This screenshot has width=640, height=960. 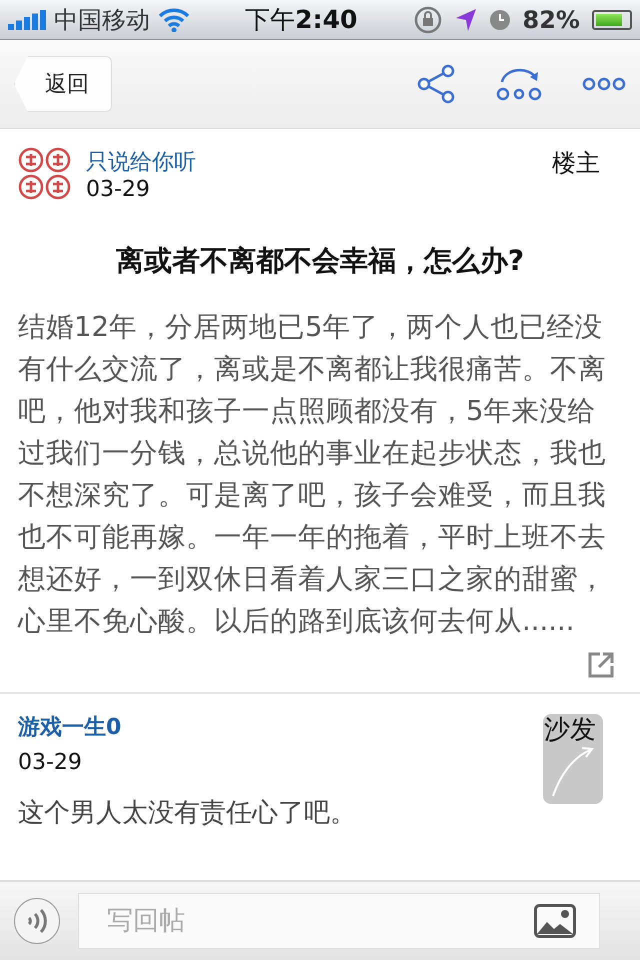 What do you see at coordinates (118, 189) in the screenshot?
I see `post-date: 03-29` at bounding box center [118, 189].